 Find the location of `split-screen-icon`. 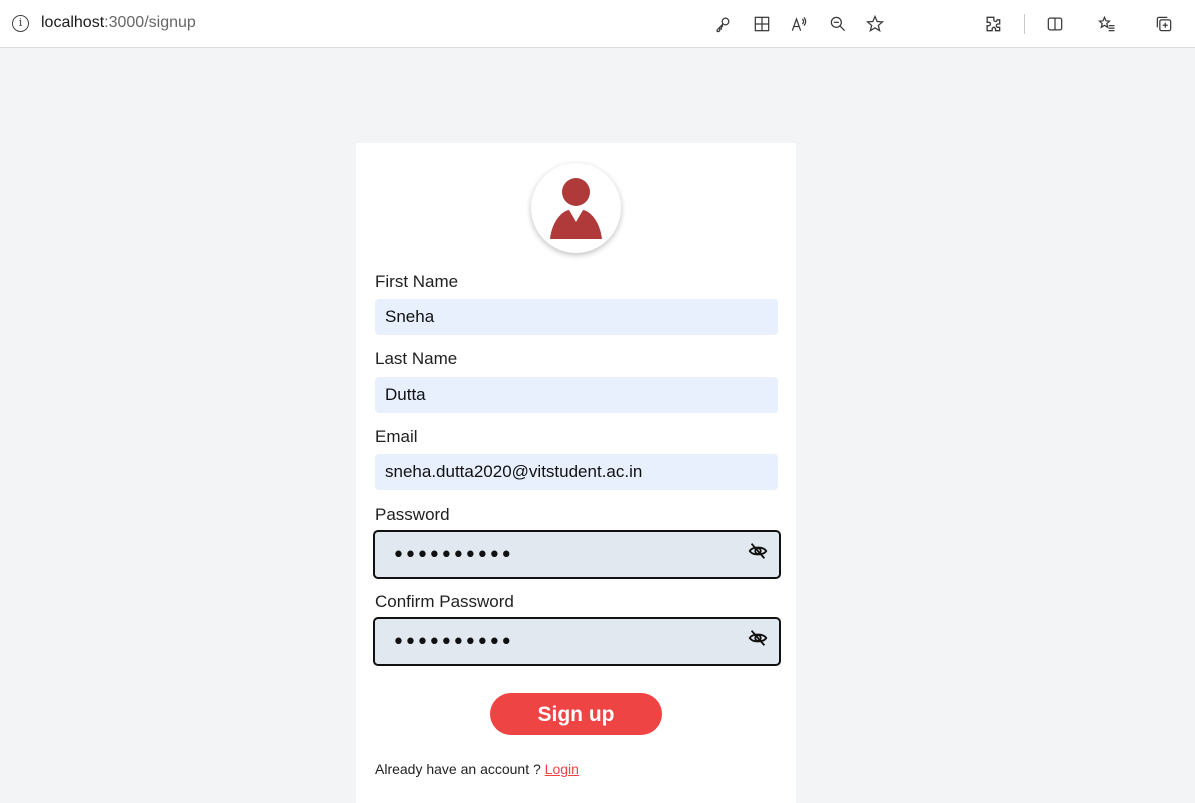

split-screen-icon is located at coordinates (1055, 24).